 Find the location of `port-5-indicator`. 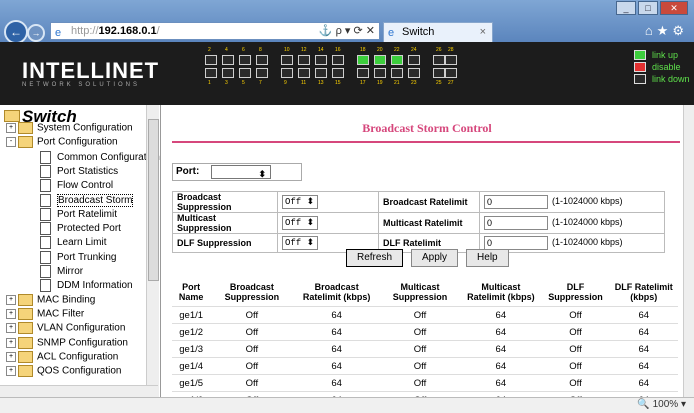

port-5-indicator is located at coordinates (245, 73).